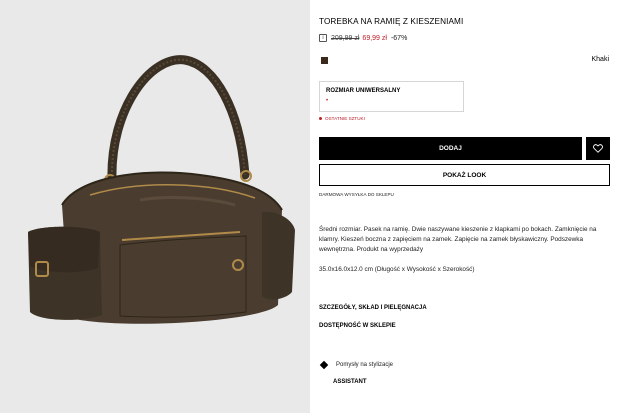 The image size is (620, 413). Describe the element at coordinates (600, 59) in the screenshot. I see `color-name: Khaki` at that location.